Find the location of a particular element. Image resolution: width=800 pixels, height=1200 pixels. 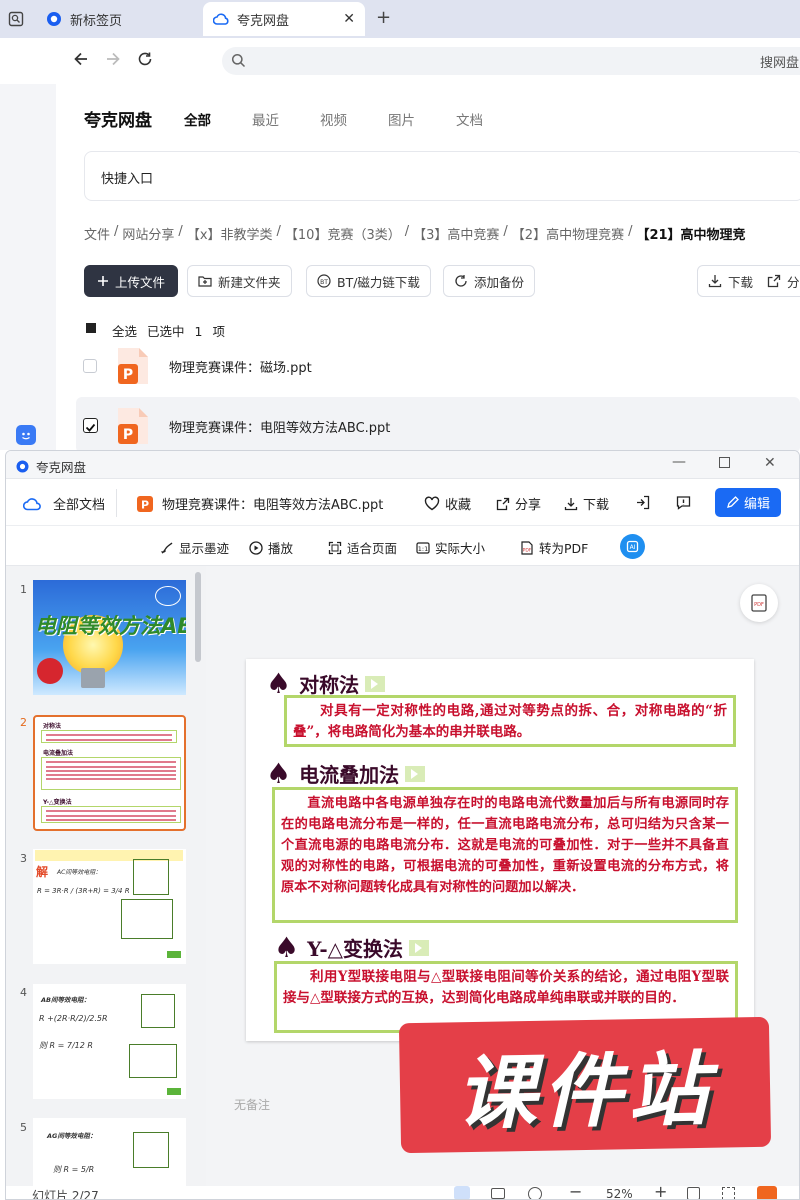

nav-video: 视频 is located at coordinates (333, 119).